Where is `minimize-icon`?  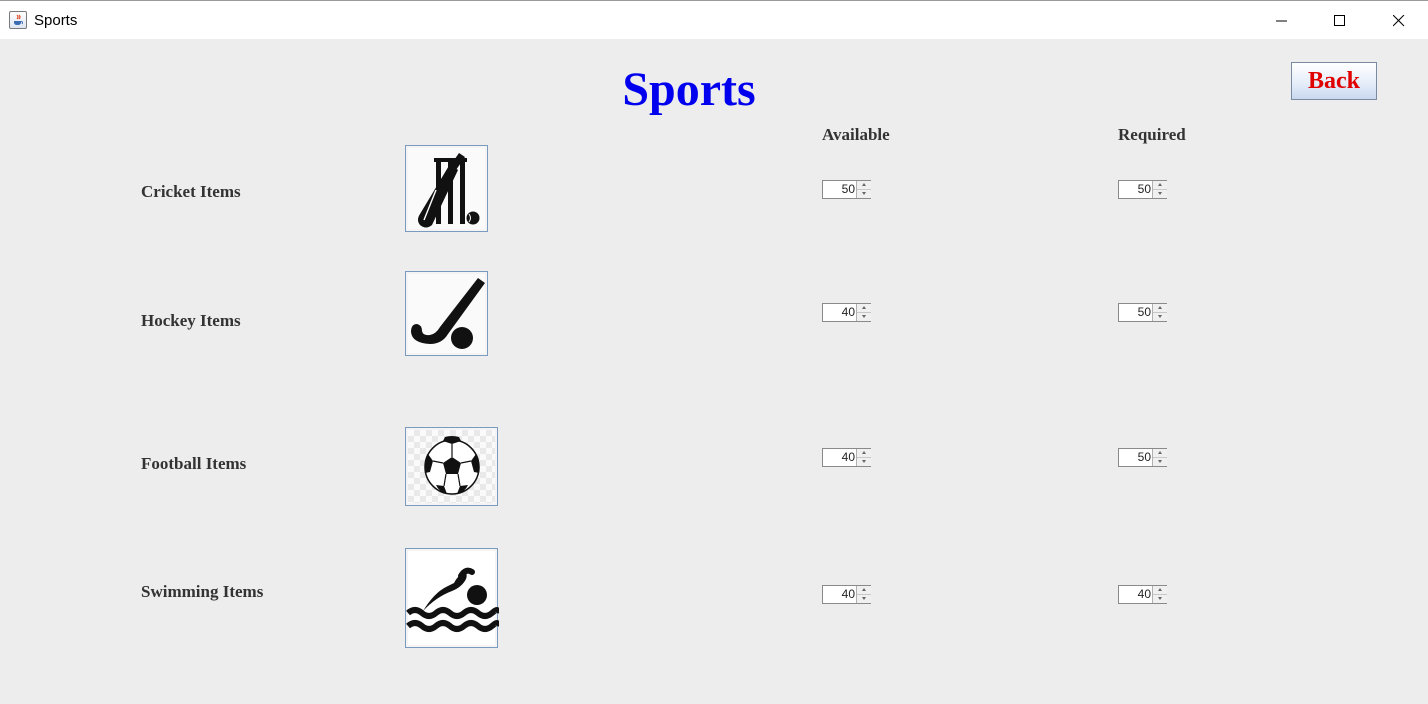
minimize-icon is located at coordinates (1281, 21).